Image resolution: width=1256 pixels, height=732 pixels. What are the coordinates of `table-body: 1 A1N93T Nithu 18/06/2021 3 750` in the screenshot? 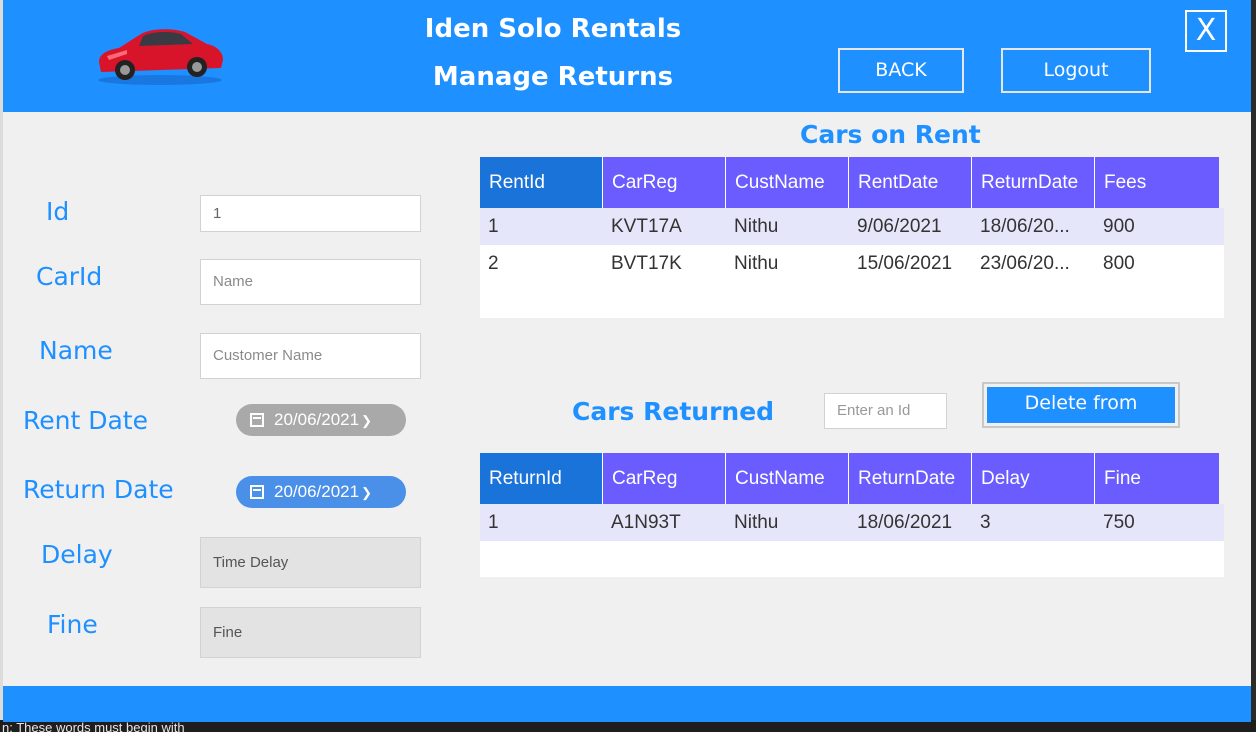 It's located at (852, 540).